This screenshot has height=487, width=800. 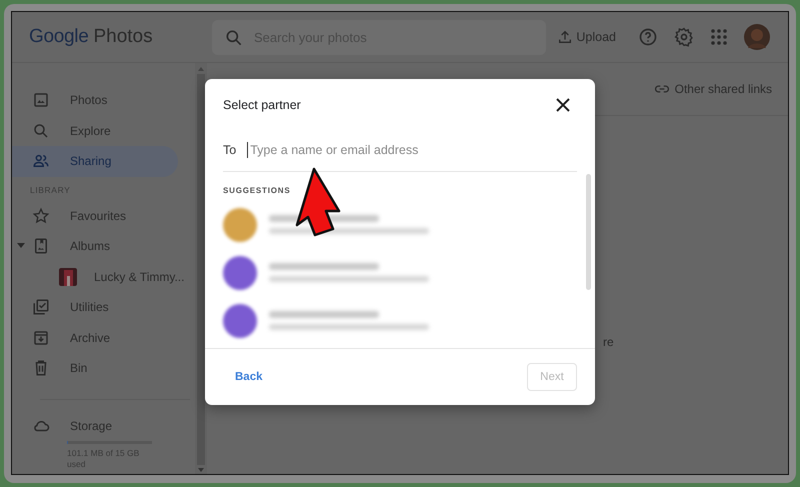 What do you see at coordinates (41, 337) in the screenshot?
I see `archive-icon` at bounding box center [41, 337].